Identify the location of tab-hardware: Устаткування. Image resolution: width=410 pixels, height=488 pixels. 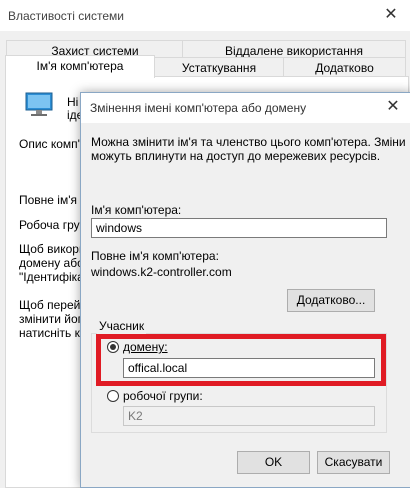
(219, 67).